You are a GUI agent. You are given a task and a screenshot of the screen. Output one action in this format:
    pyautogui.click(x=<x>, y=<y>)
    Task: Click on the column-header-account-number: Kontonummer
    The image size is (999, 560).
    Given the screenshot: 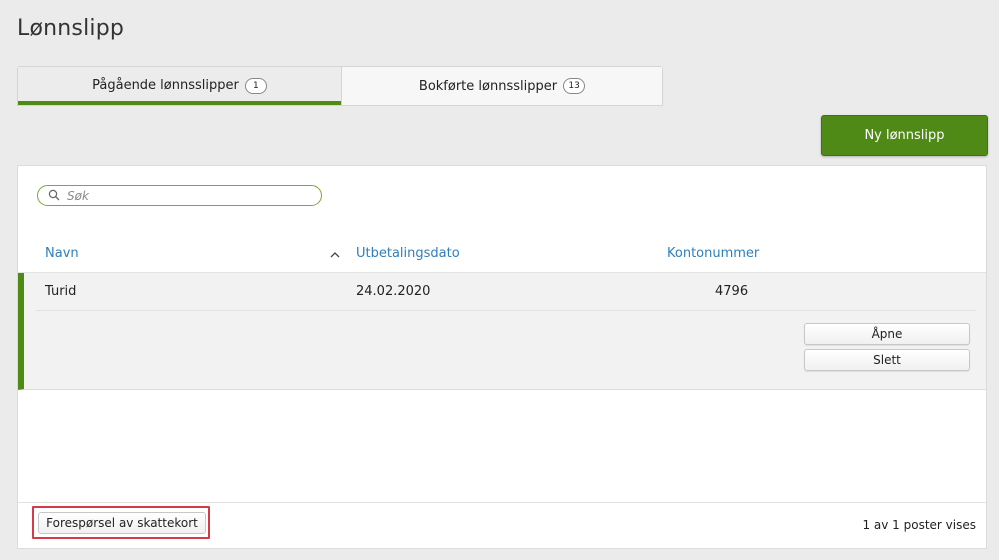 What is the action you would take?
    pyautogui.click(x=713, y=253)
    